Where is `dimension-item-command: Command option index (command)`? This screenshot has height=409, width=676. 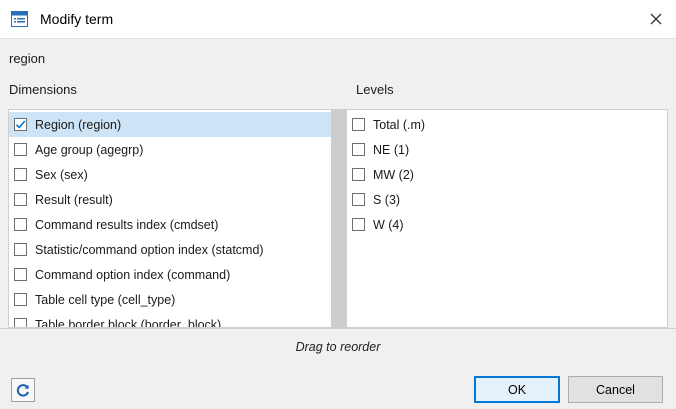 dimension-item-command: Command option index (command) is located at coordinates (170, 274).